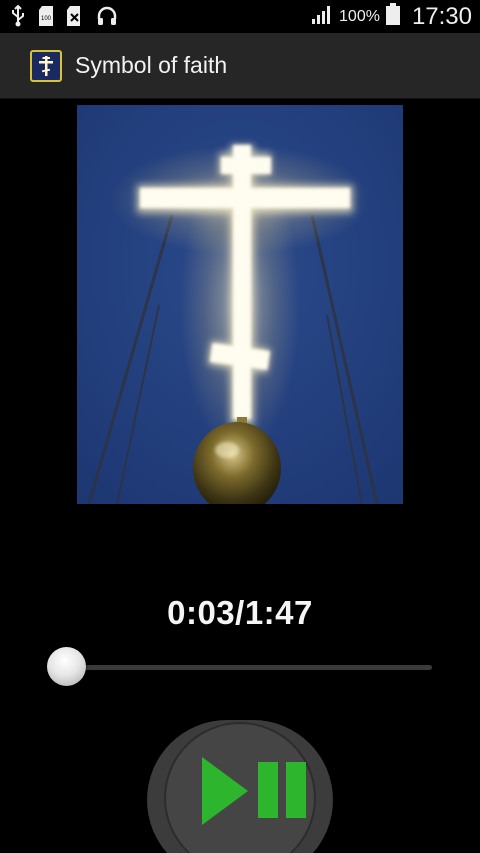  What do you see at coordinates (151, 65) in the screenshot?
I see `app-title: Symbol of faith` at bounding box center [151, 65].